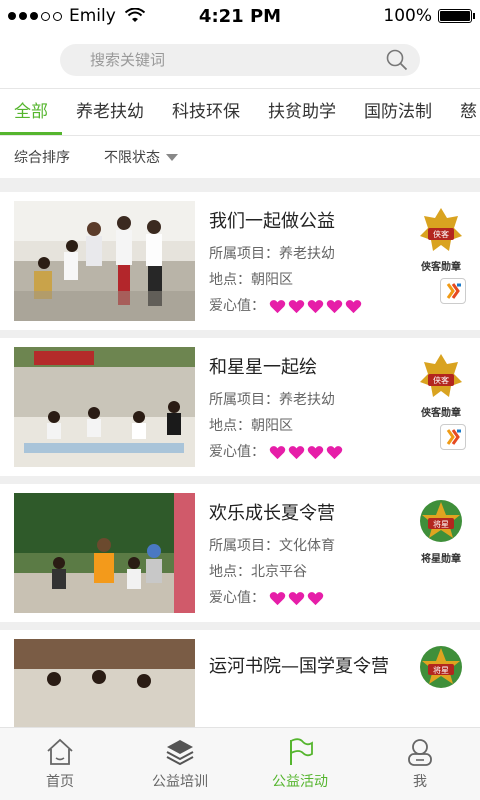  Describe the element at coordinates (407, 16) in the screenshot. I see `battery-percent: 100%` at that location.